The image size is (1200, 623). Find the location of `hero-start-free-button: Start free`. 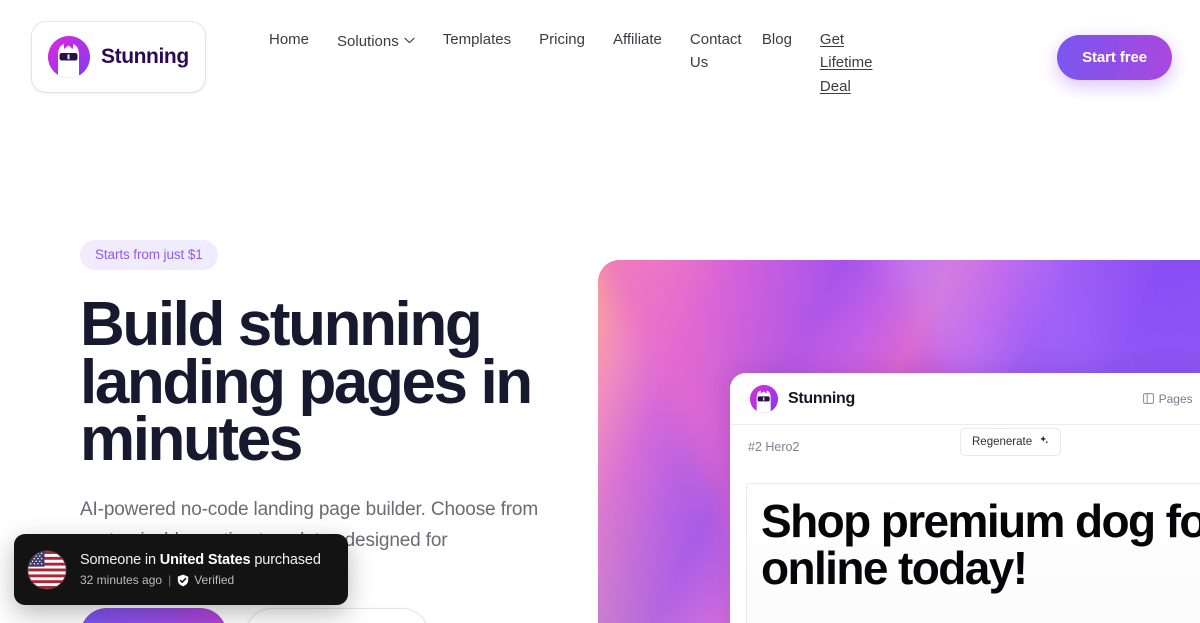

hero-start-free-button: Start free is located at coordinates (153, 615).